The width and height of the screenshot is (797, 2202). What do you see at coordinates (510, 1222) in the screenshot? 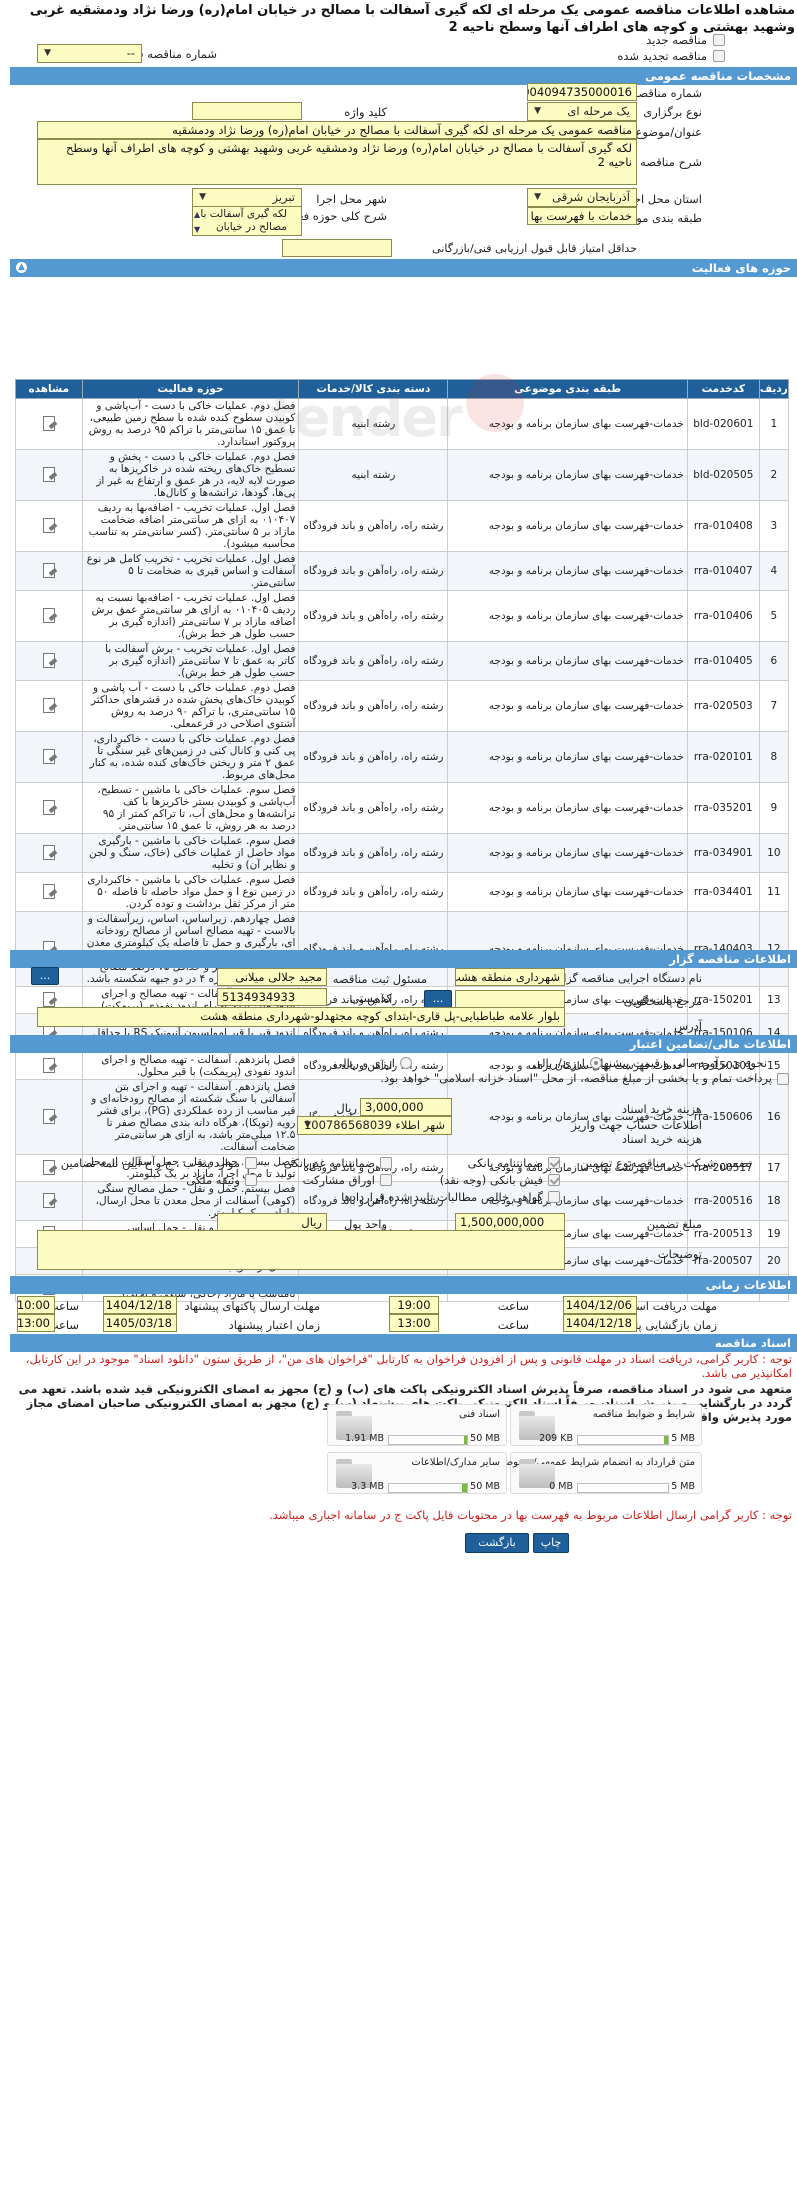
I see `guarantee-amount-field: 1,500,000,000` at bounding box center [510, 1222].